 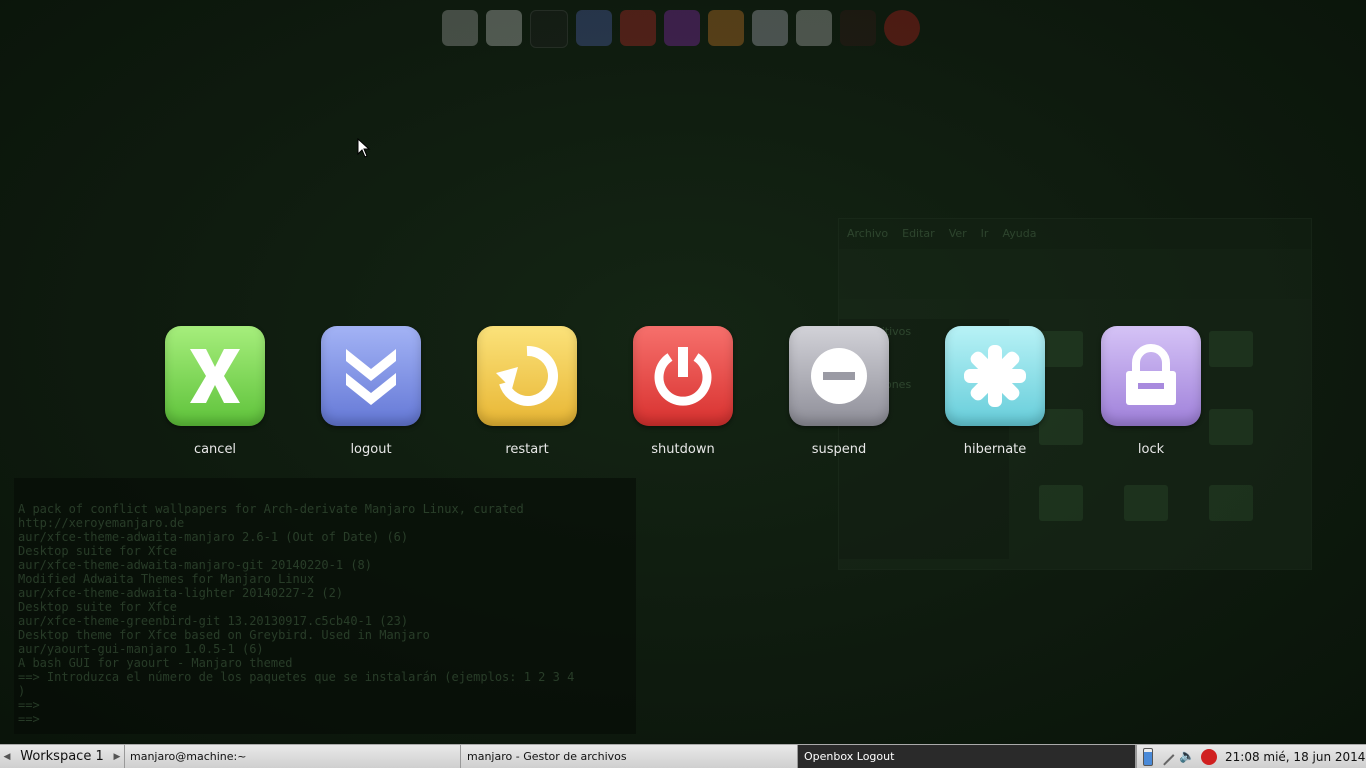 What do you see at coordinates (985, 234) in the screenshot?
I see `menu-item: Ir` at bounding box center [985, 234].